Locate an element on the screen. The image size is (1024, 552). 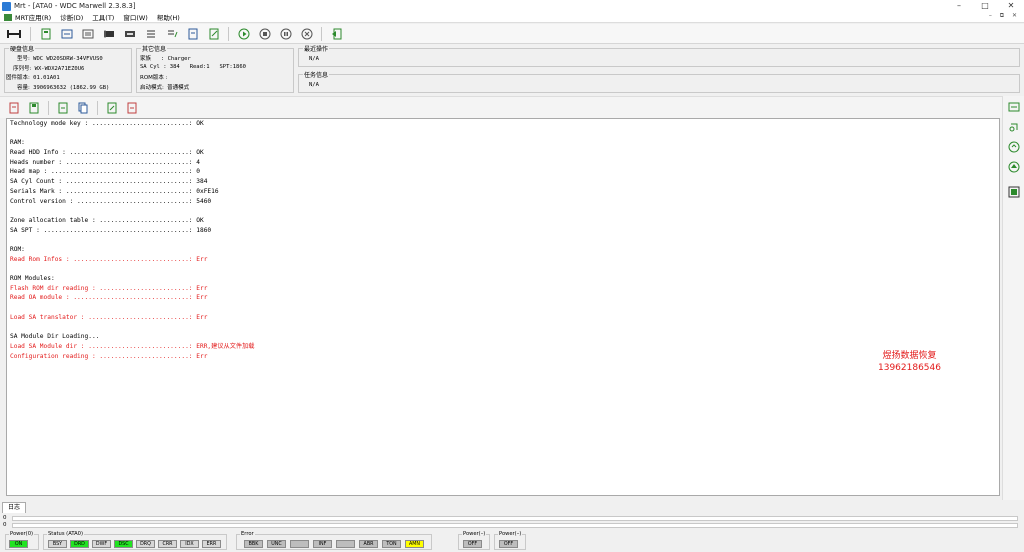
task-info-group: 任务信息 N/A is located at coordinates (659, 81).